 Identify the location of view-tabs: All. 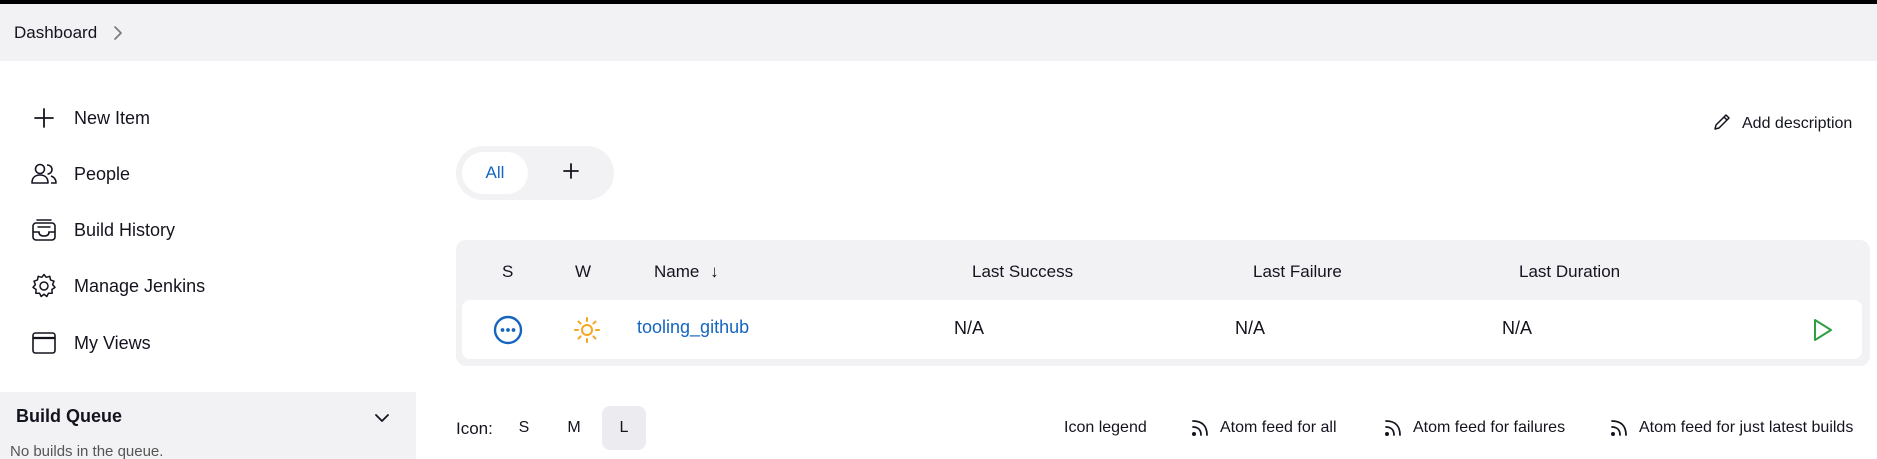
(535, 173).